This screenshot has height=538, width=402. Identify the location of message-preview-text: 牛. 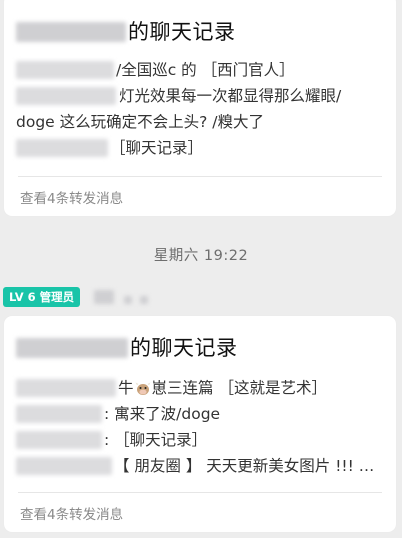
(126, 388).